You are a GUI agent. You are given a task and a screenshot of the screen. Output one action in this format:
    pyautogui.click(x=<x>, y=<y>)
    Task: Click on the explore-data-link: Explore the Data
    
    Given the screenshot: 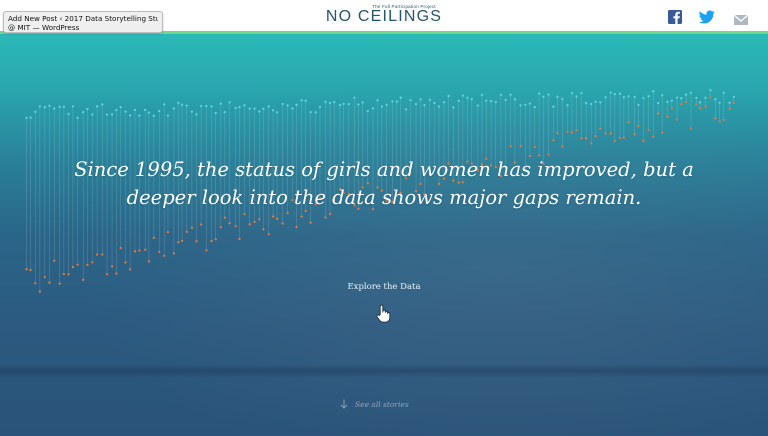 What is the action you would take?
    pyautogui.click(x=384, y=287)
    